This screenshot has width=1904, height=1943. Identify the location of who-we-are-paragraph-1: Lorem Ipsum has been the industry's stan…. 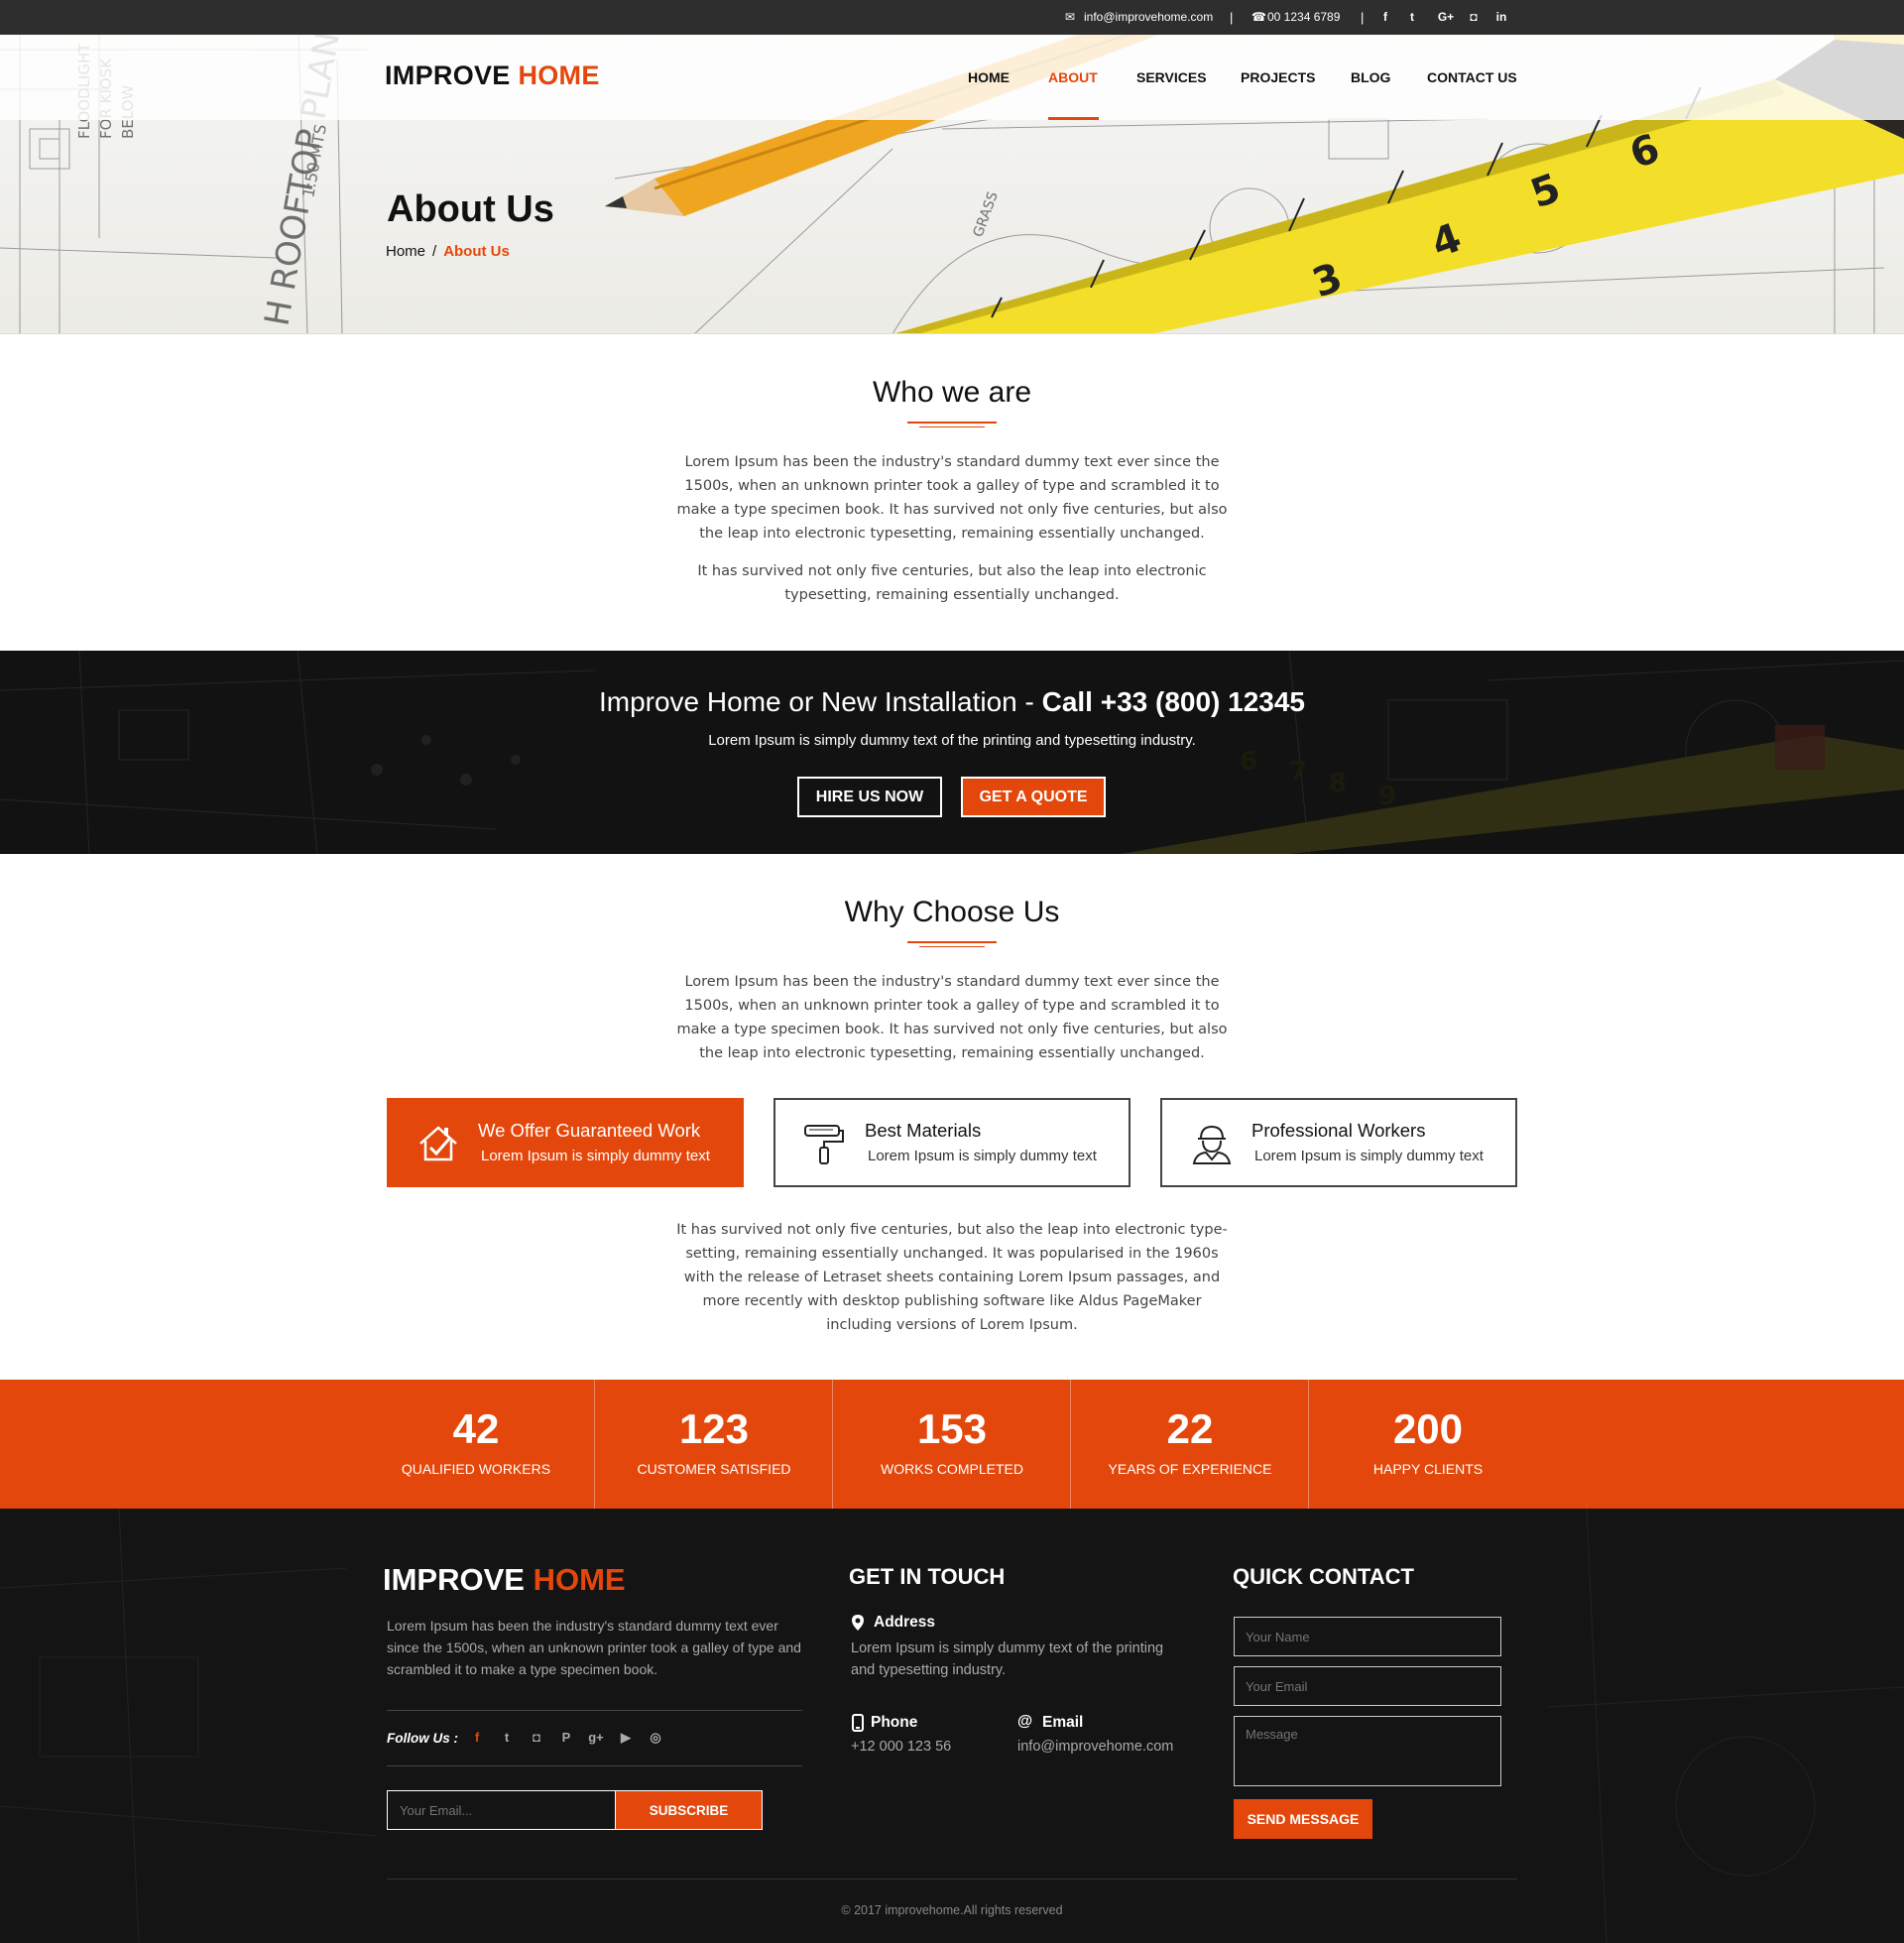
(952, 498).